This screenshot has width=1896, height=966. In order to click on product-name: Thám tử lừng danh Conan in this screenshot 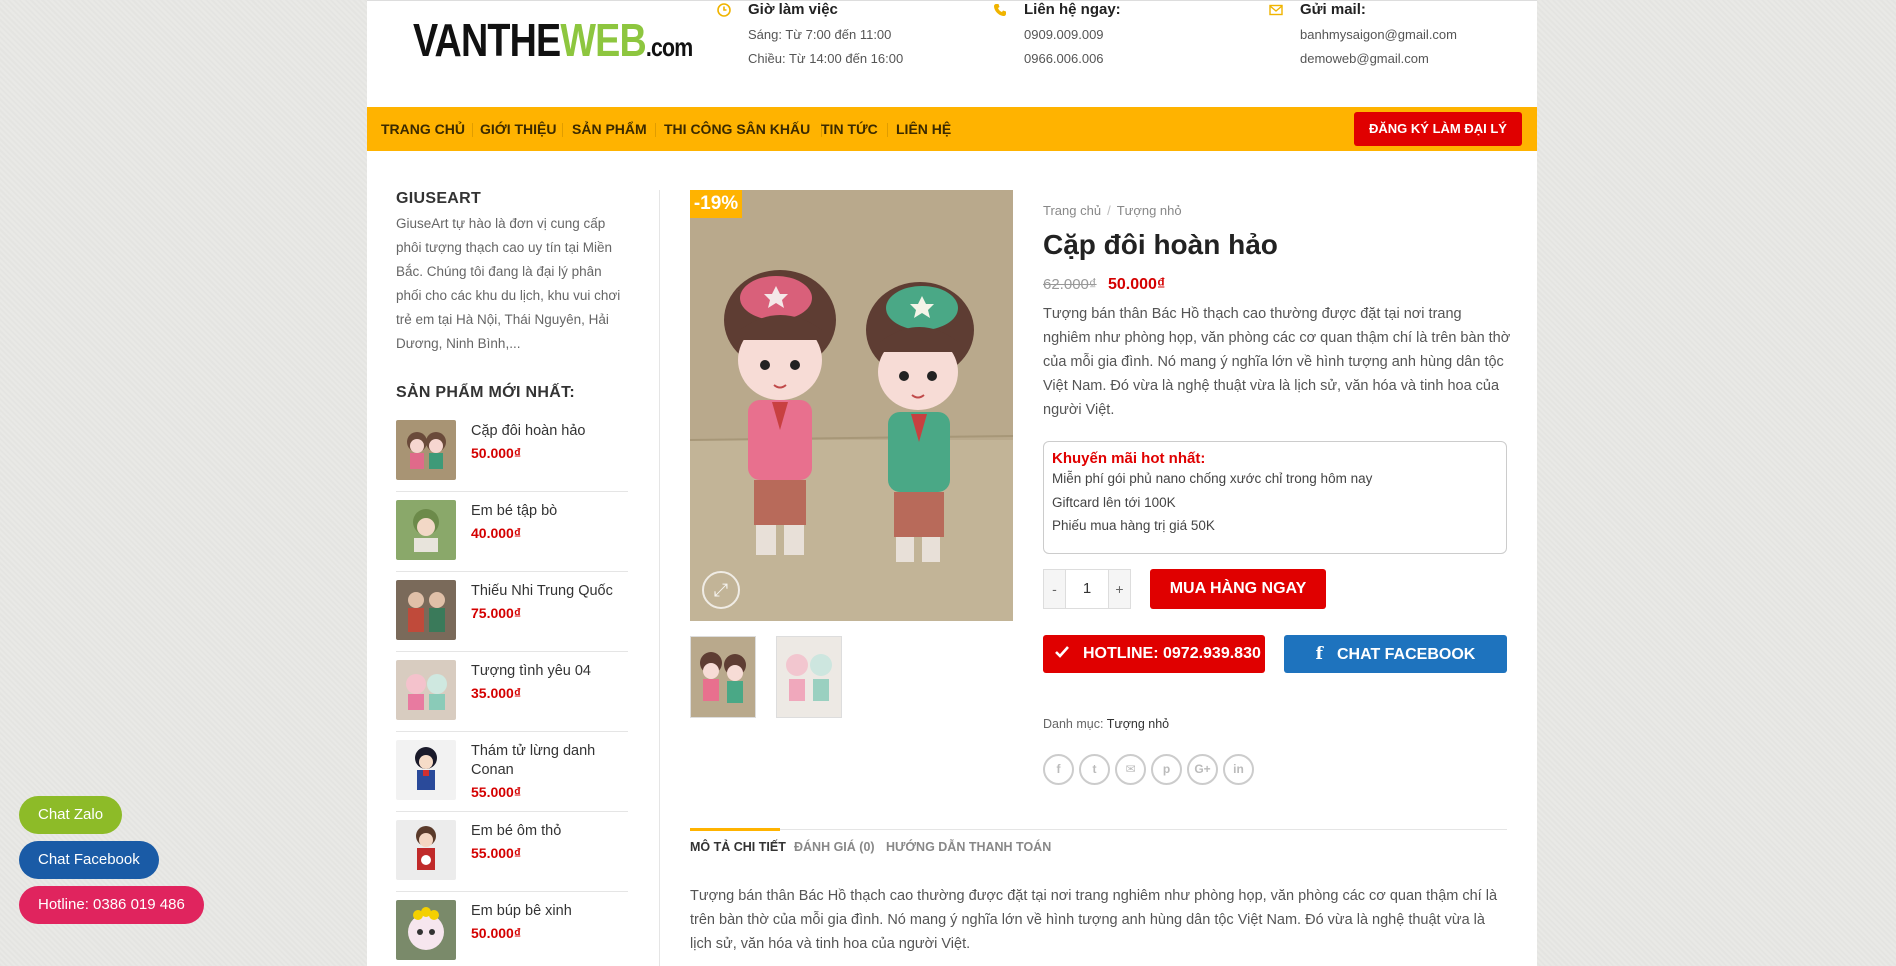, I will do `click(548, 761)`.